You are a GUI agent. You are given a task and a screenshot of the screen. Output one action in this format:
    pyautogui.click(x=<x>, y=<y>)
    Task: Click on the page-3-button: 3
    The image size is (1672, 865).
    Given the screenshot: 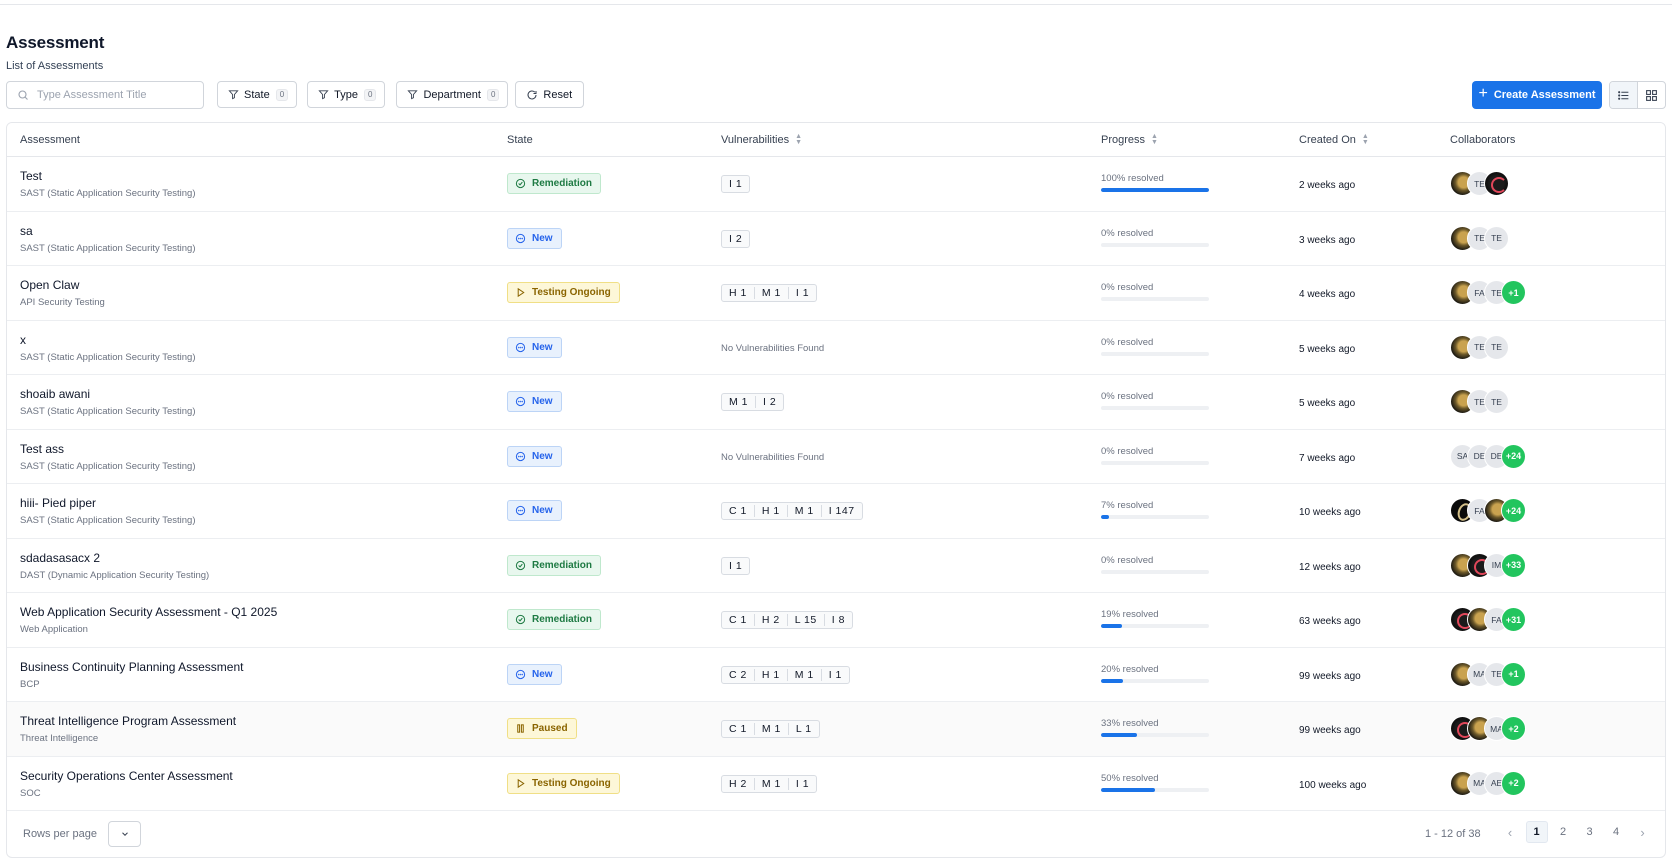 What is the action you would take?
    pyautogui.click(x=1590, y=832)
    